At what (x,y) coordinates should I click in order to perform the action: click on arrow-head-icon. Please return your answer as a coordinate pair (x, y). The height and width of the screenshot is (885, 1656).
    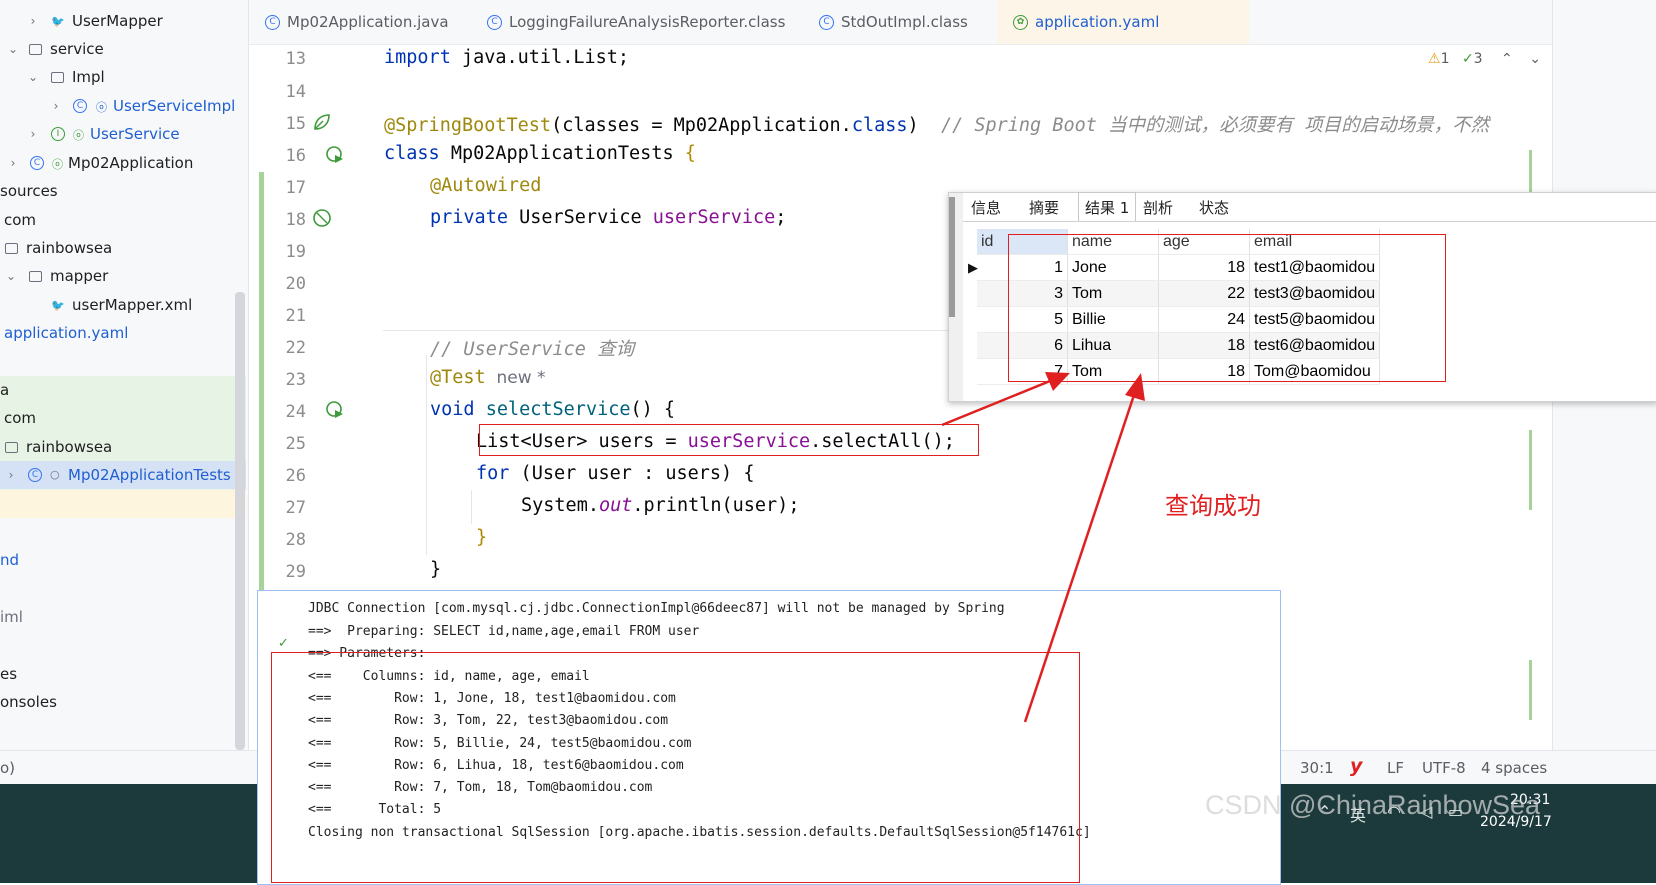
    Looking at the image, I should click on (1135, 387).